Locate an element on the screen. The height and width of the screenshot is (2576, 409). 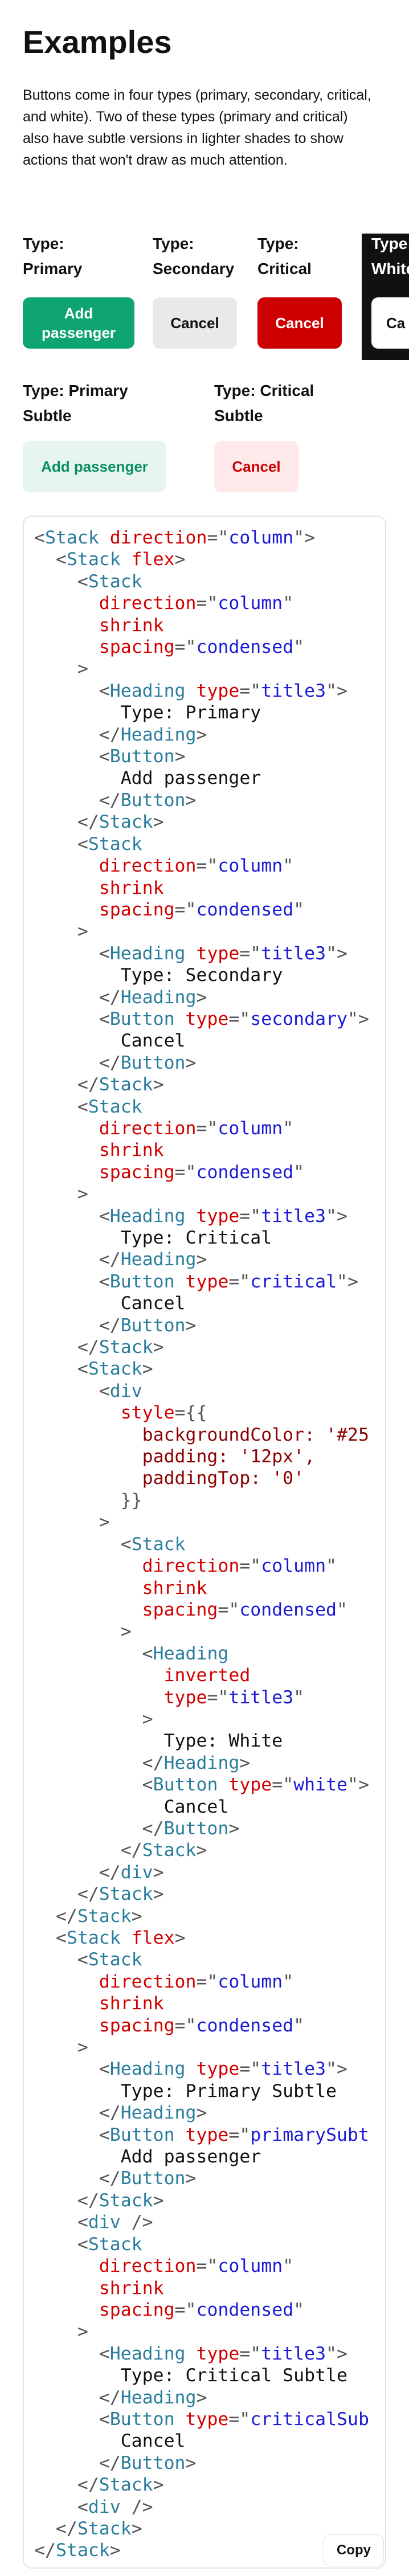
code-token: Add passenger is located at coordinates (147, 2157).